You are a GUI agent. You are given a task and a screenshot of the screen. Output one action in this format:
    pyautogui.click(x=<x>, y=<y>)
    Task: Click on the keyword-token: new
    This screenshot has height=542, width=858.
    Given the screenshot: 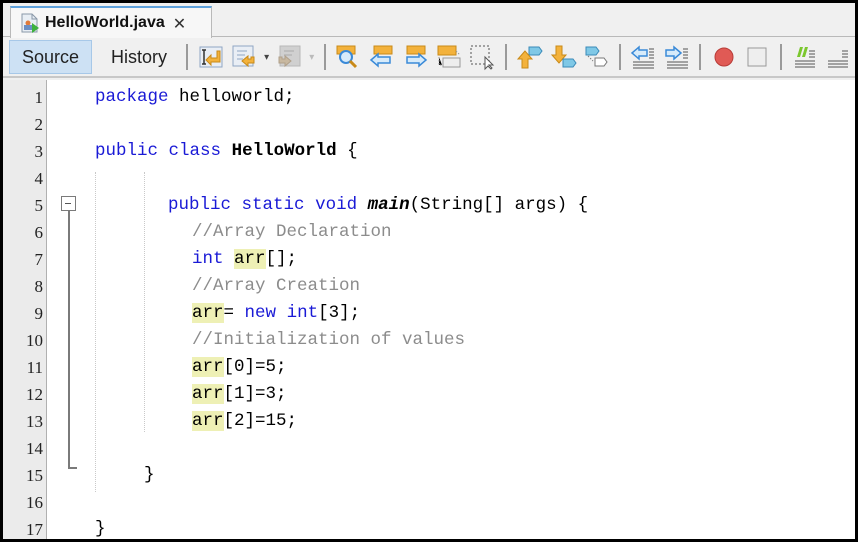 What is the action you would take?
    pyautogui.click(x=260, y=313)
    